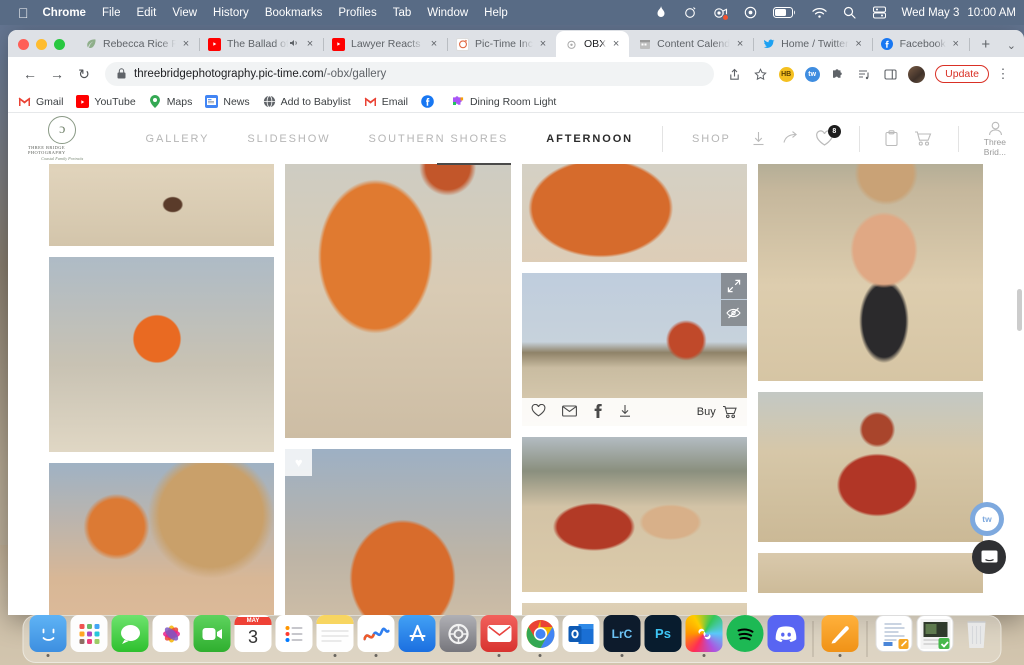 Image resolution: width=1024 pixels, height=665 pixels. I want to click on dock-item-document-stack, so click(894, 636).